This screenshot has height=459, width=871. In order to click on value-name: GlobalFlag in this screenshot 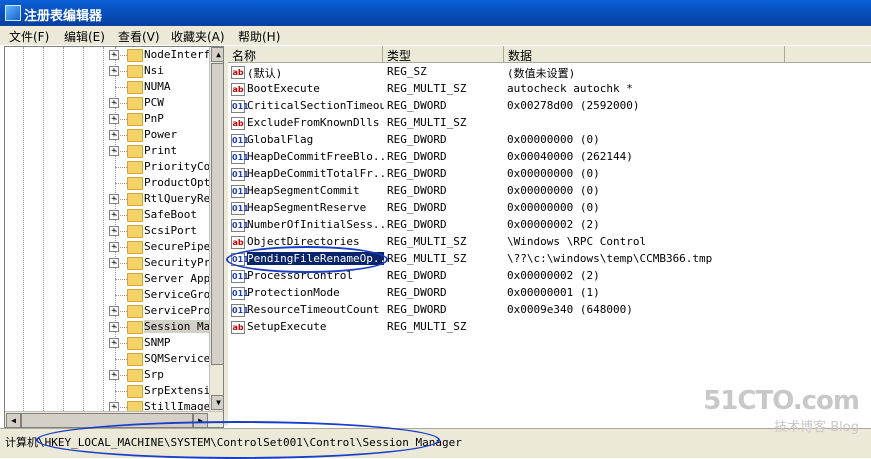, I will do `click(280, 139)`.